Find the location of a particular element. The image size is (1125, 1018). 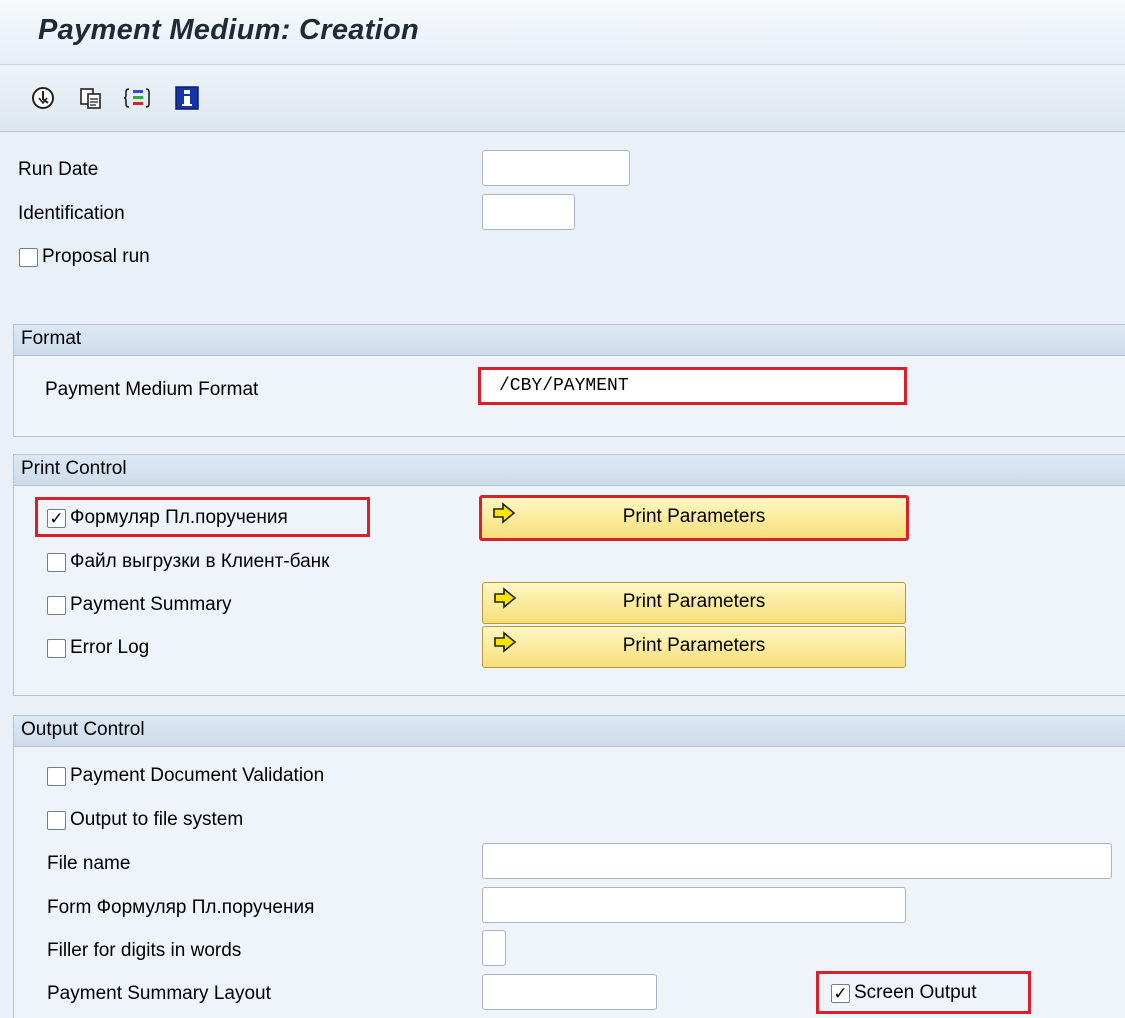

filler-digits-label: Filler for digits in words is located at coordinates (144, 950).